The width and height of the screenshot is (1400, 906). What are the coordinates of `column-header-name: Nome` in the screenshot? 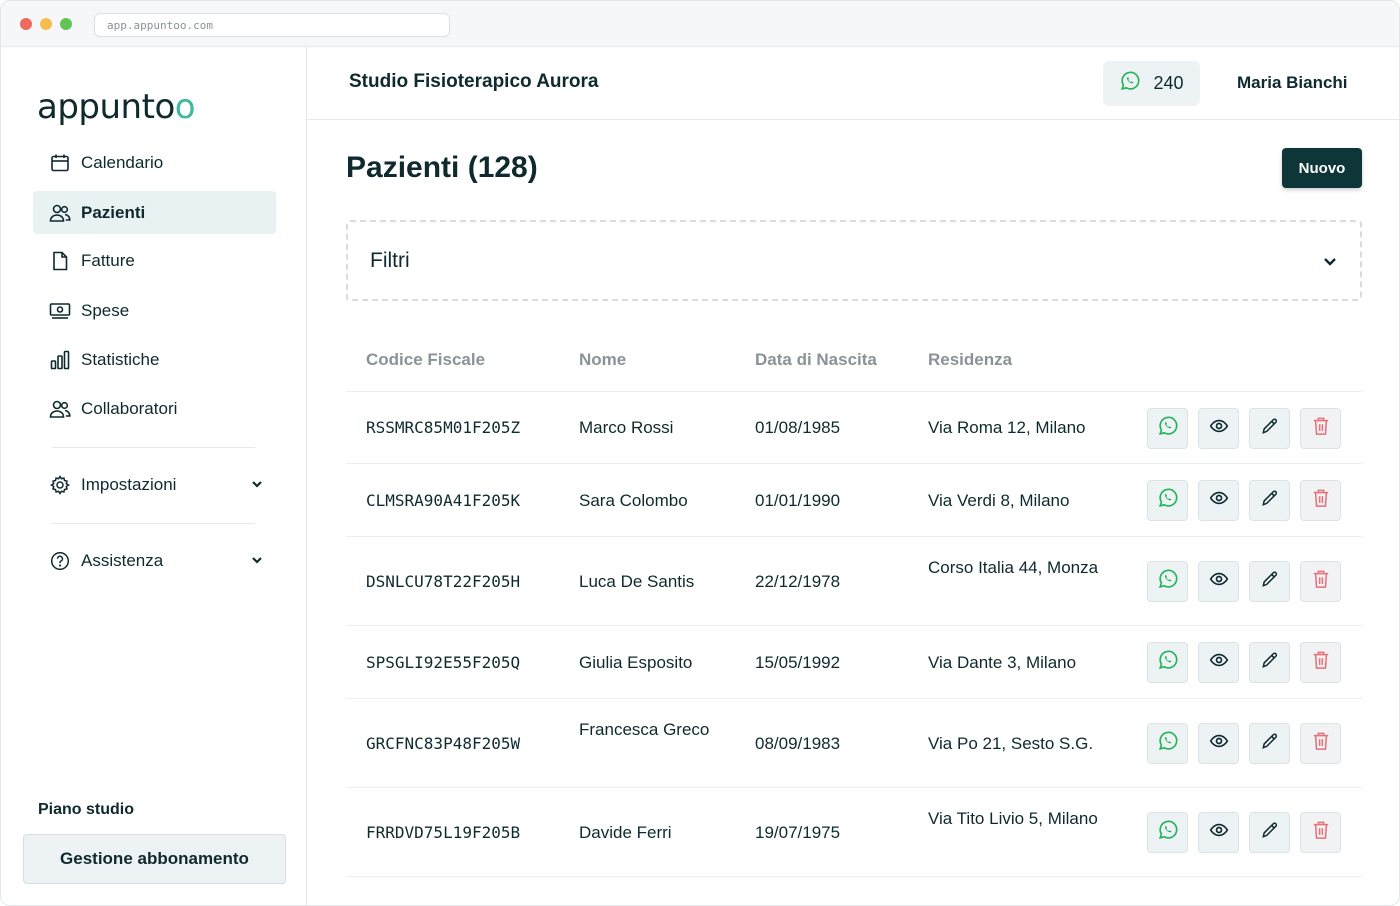 It's located at (602, 360).